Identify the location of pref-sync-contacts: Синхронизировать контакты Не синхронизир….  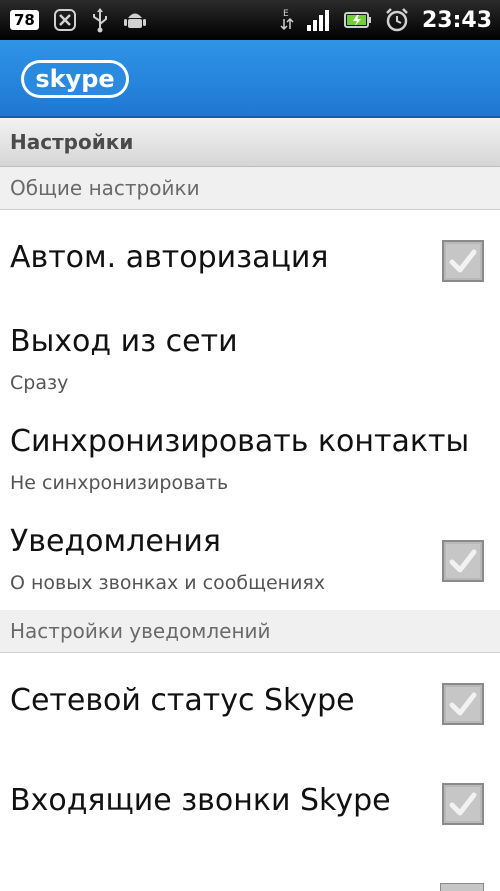
(250, 460).